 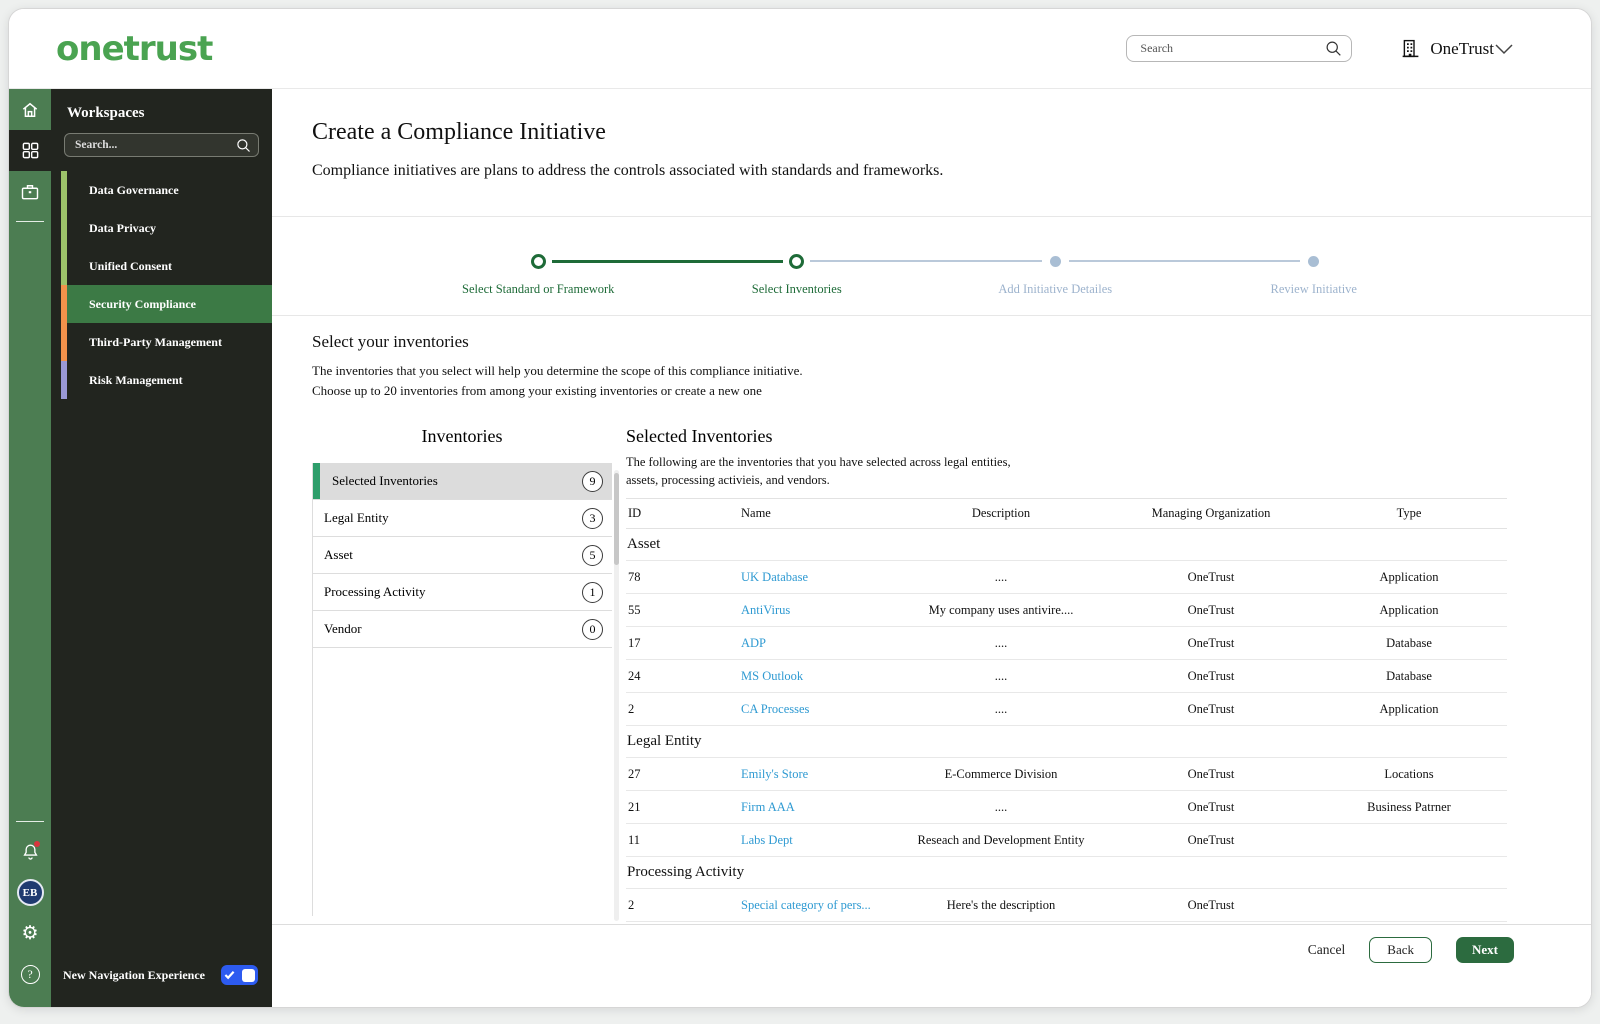 I want to click on global-search-input, so click(x=1233, y=48).